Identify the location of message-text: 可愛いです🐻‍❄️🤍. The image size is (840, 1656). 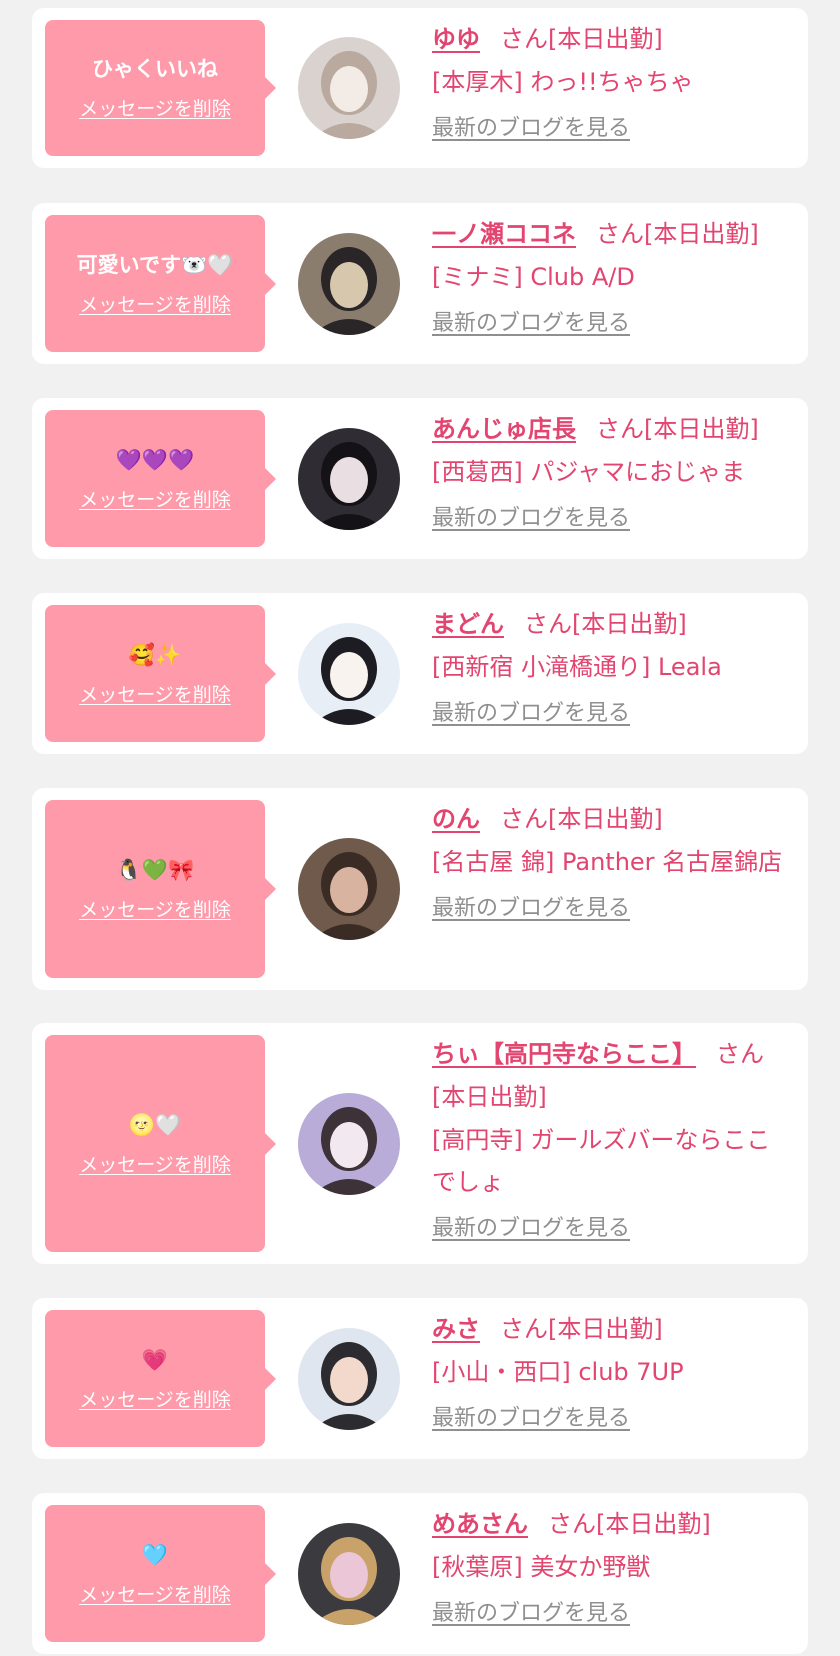
(155, 264).